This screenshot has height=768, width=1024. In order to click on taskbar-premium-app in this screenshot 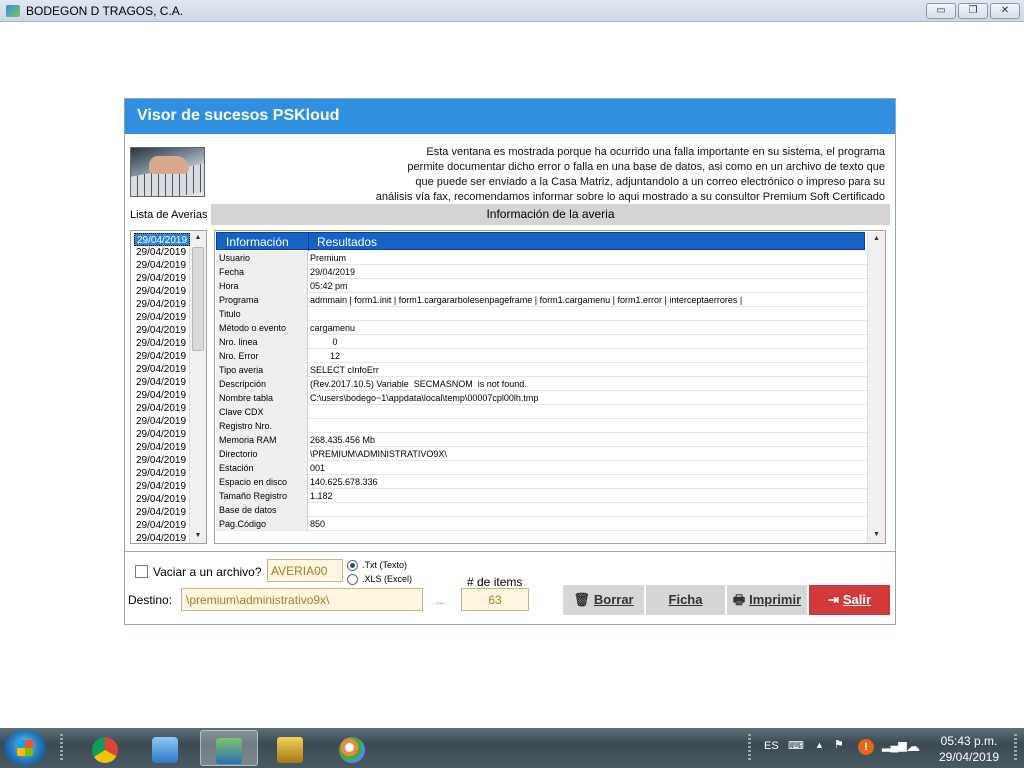, I will do `click(229, 748)`.